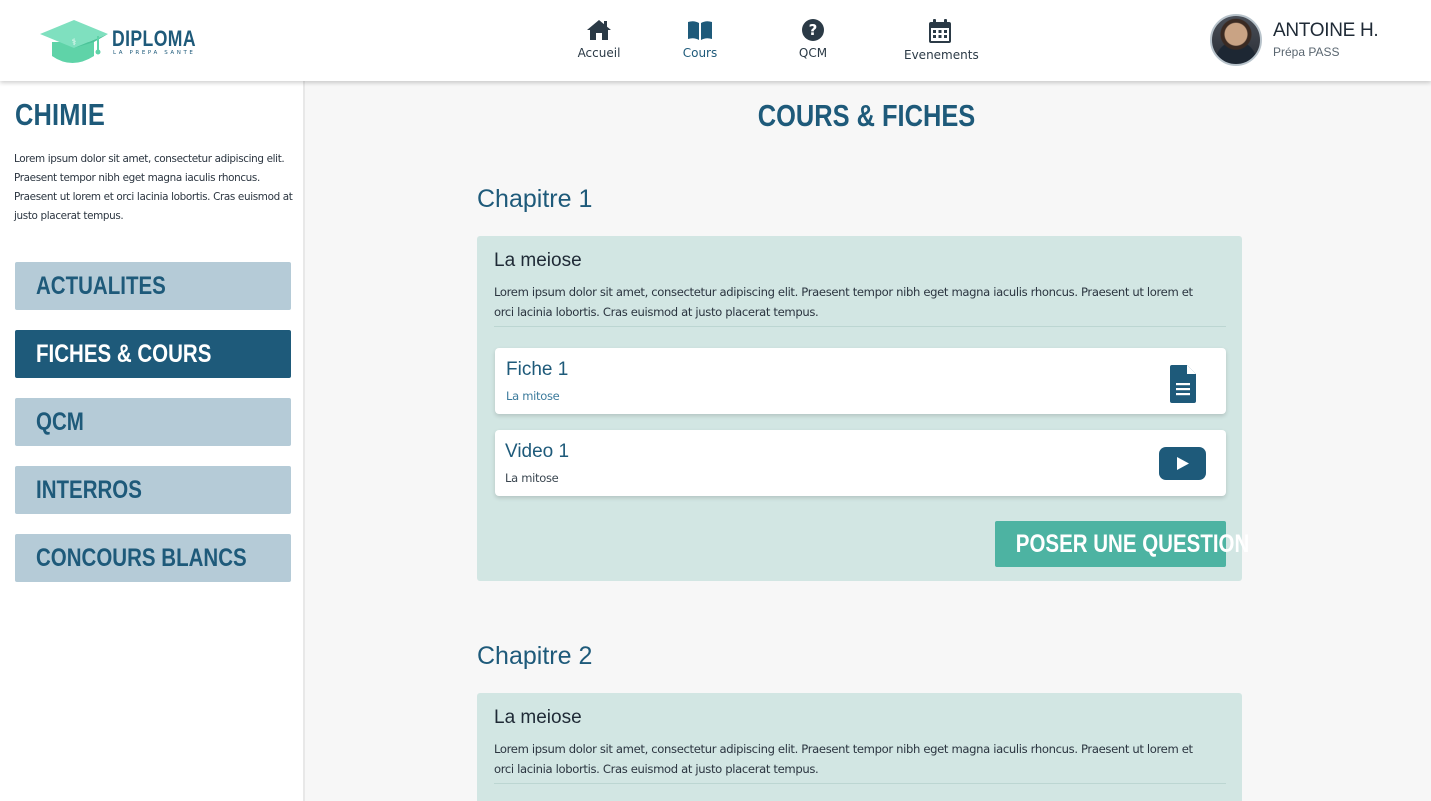 Image resolution: width=1431 pixels, height=801 pixels. I want to click on nav-label: Cours, so click(700, 53).